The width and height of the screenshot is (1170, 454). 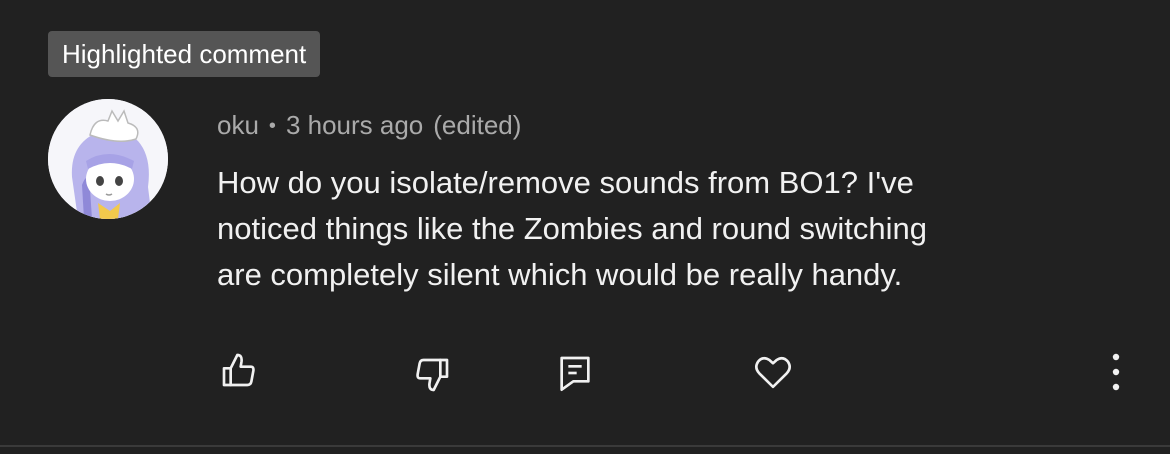 I want to click on comment-meta: oku • 3 hours ago (edited), so click(x=369, y=125).